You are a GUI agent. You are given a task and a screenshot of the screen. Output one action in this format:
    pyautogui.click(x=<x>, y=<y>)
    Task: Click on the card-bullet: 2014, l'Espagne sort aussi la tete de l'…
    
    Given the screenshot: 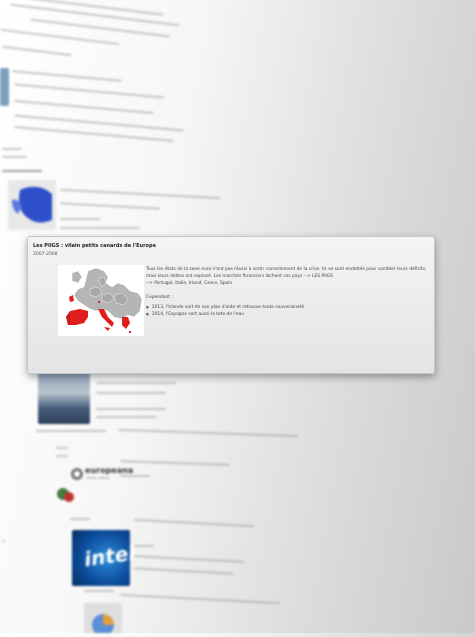 What is the action you would take?
    pyautogui.click(x=289, y=314)
    